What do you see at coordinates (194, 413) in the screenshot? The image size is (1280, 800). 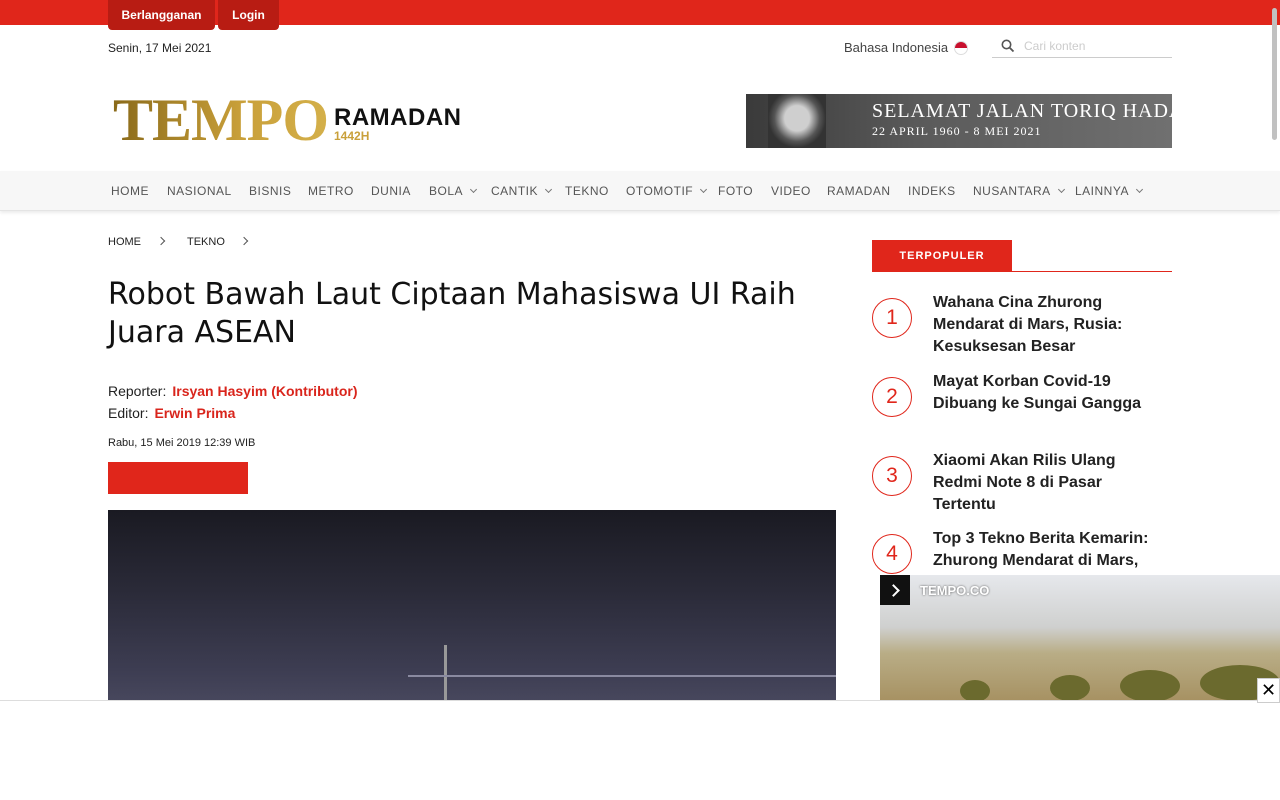 I see `editor-link: Erwin Prima` at bounding box center [194, 413].